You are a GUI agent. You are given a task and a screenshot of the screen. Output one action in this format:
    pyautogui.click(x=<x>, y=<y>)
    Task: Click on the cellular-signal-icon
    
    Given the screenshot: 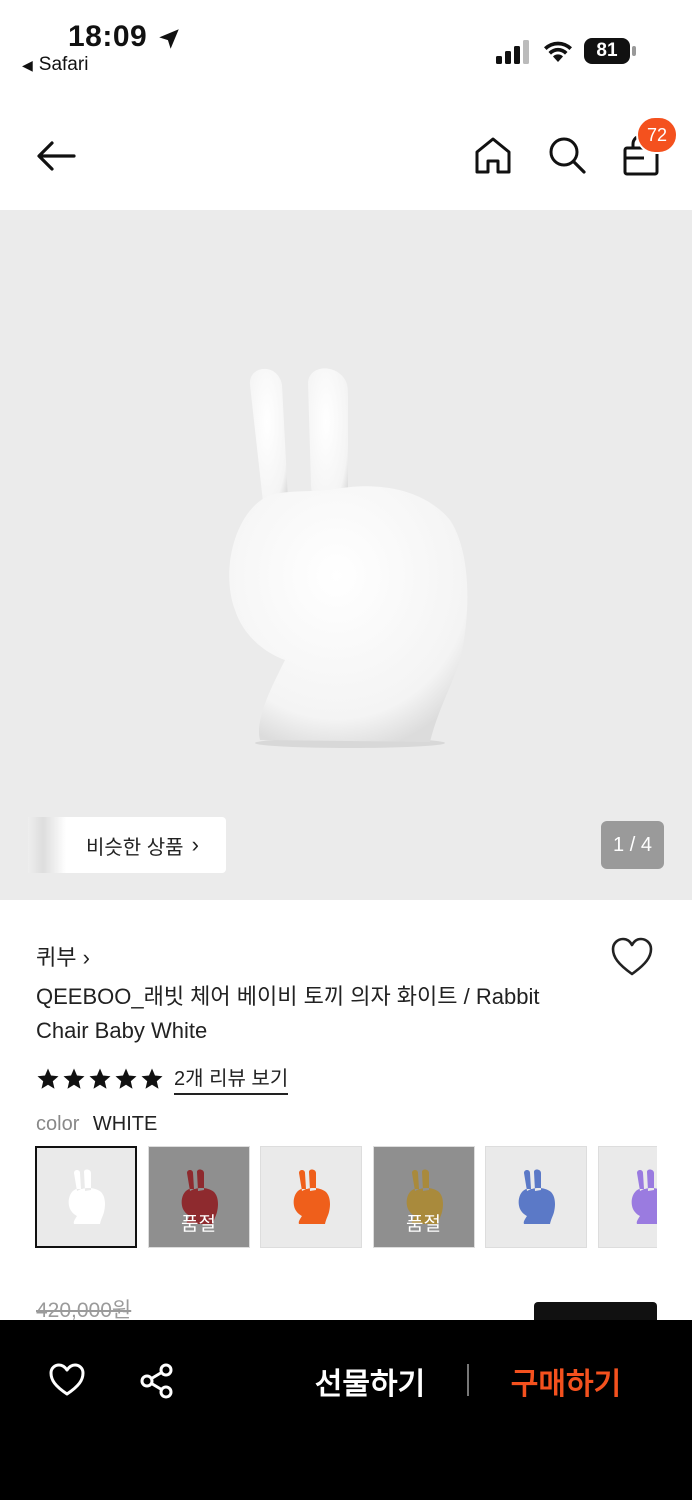 What is the action you would take?
    pyautogui.click(x=512, y=52)
    